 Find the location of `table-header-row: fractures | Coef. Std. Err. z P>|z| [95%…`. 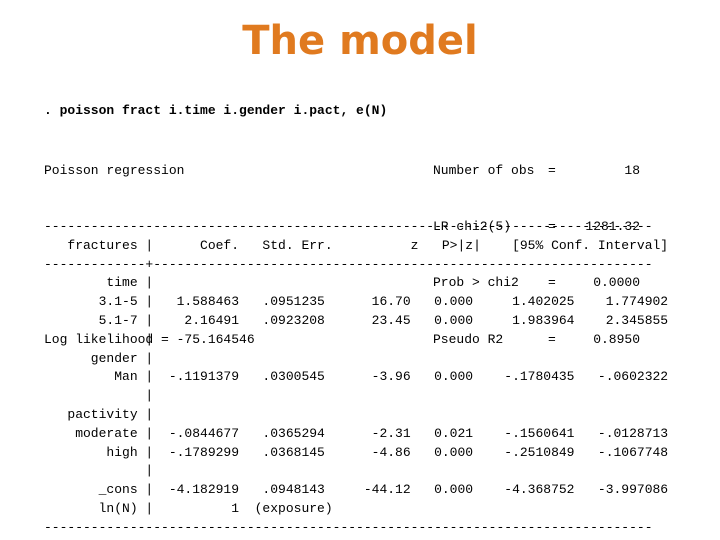

table-header-row: fractures | Coef. Std. Err. z P>|z| [95%… is located at coordinates (356, 245).